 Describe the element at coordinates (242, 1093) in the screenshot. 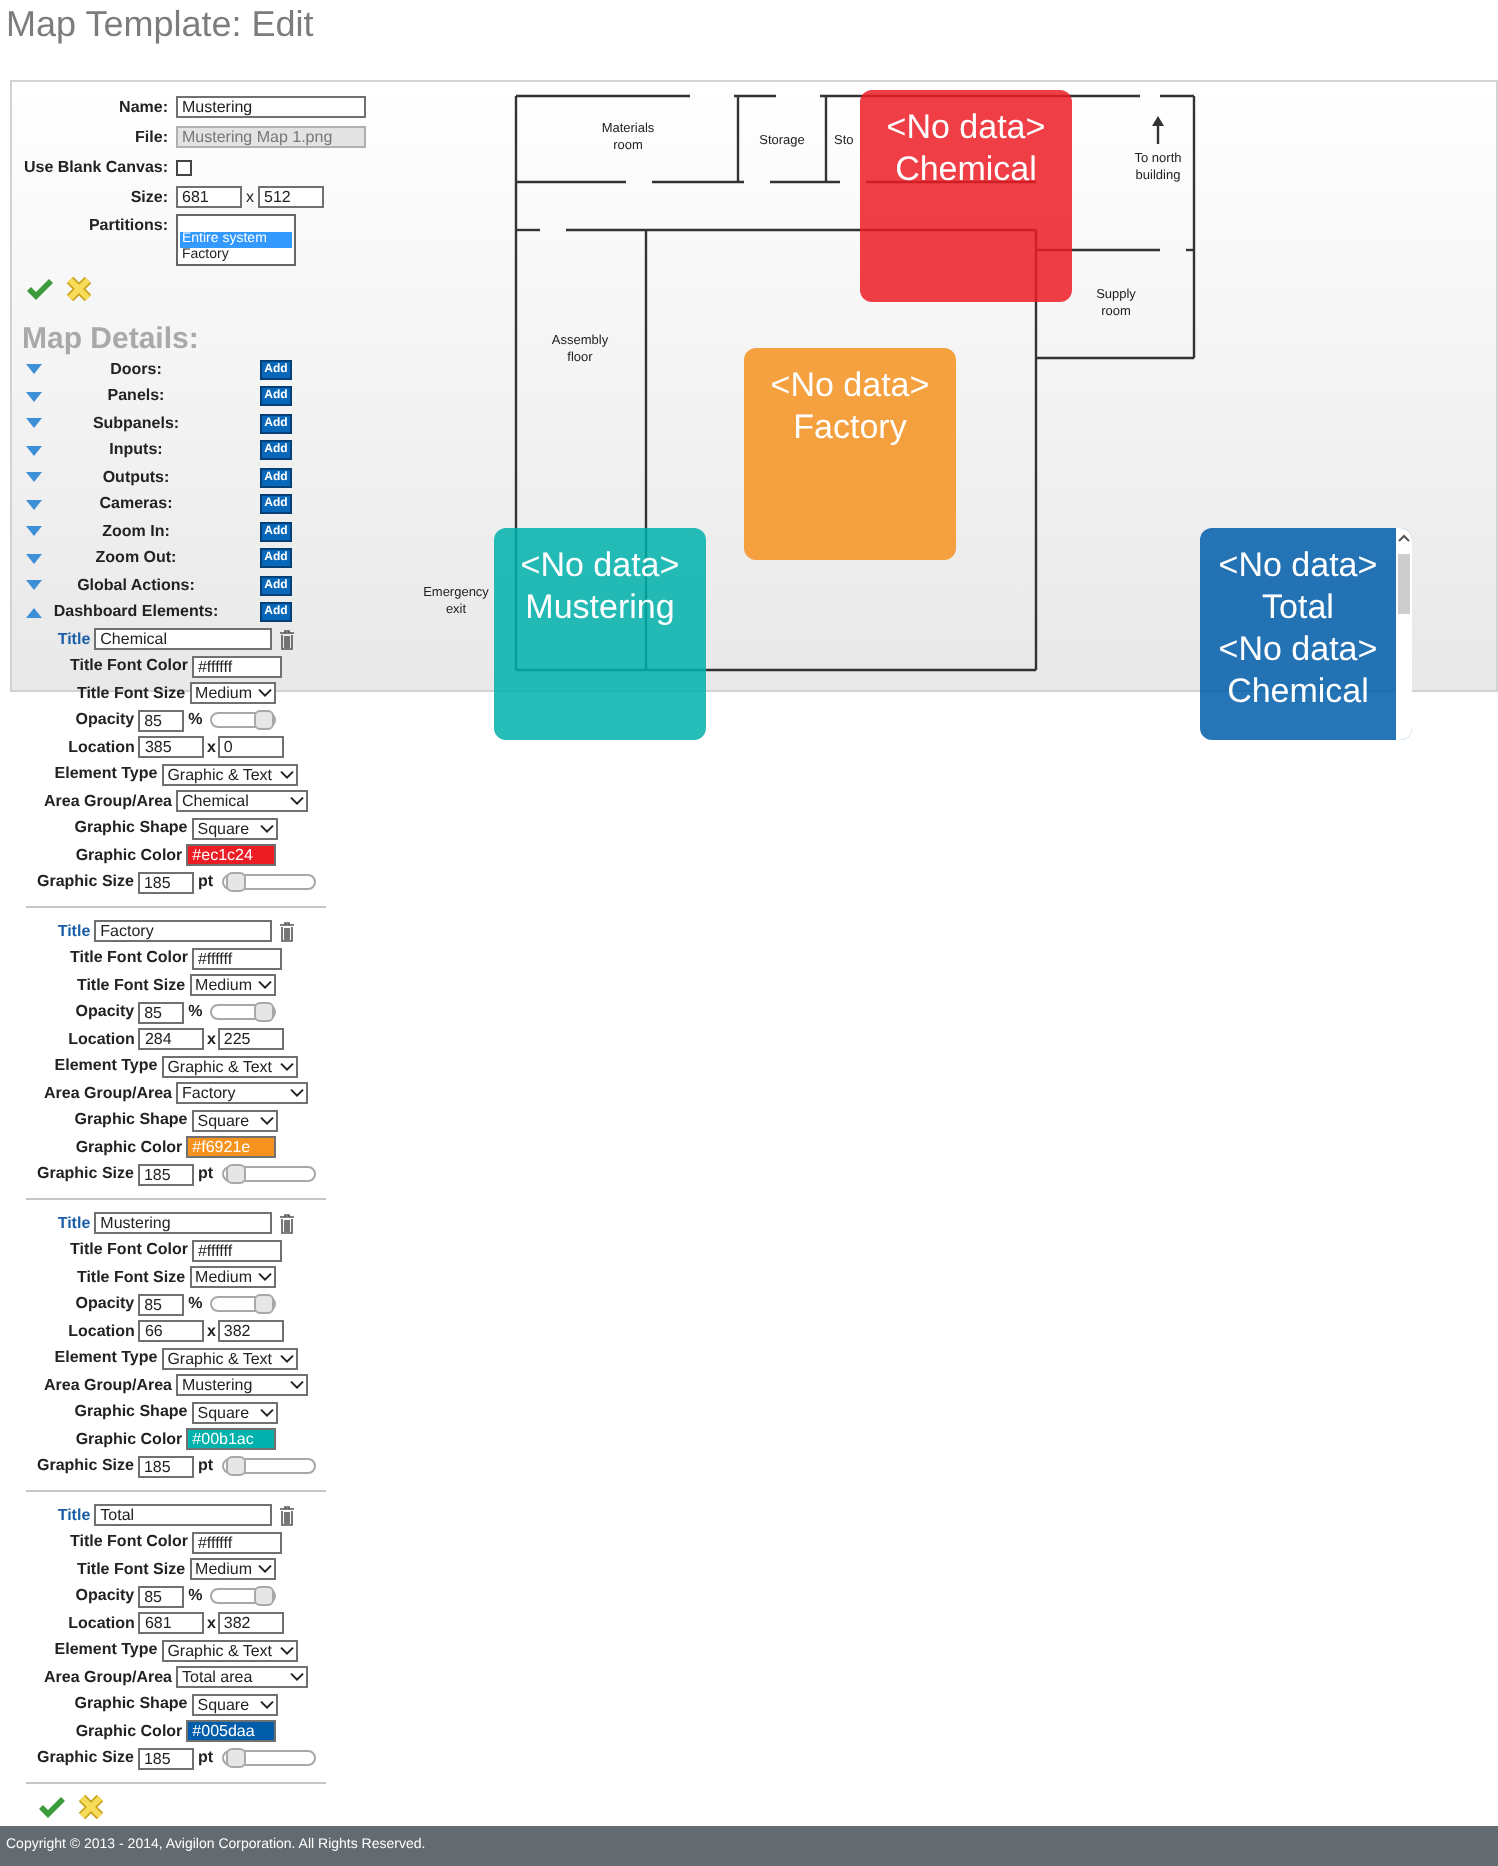

I see `dropdown: Factory` at that location.